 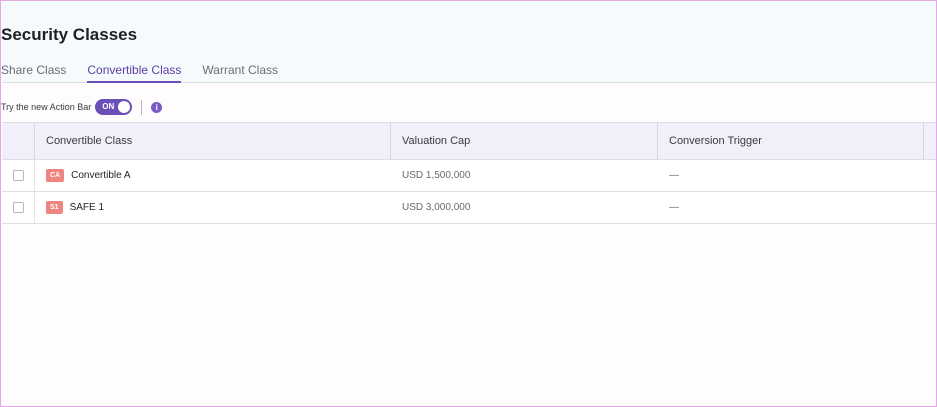 What do you see at coordinates (69, 34) in the screenshot?
I see `page-title: Security Classes` at bounding box center [69, 34].